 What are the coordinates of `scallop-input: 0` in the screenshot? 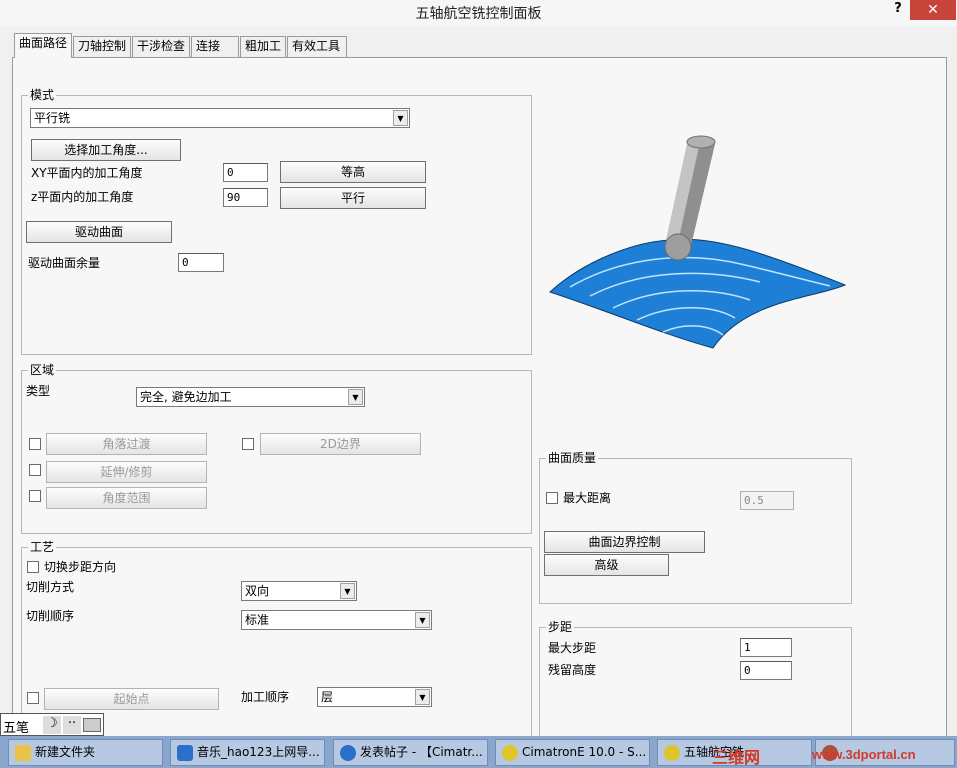 It's located at (766, 670).